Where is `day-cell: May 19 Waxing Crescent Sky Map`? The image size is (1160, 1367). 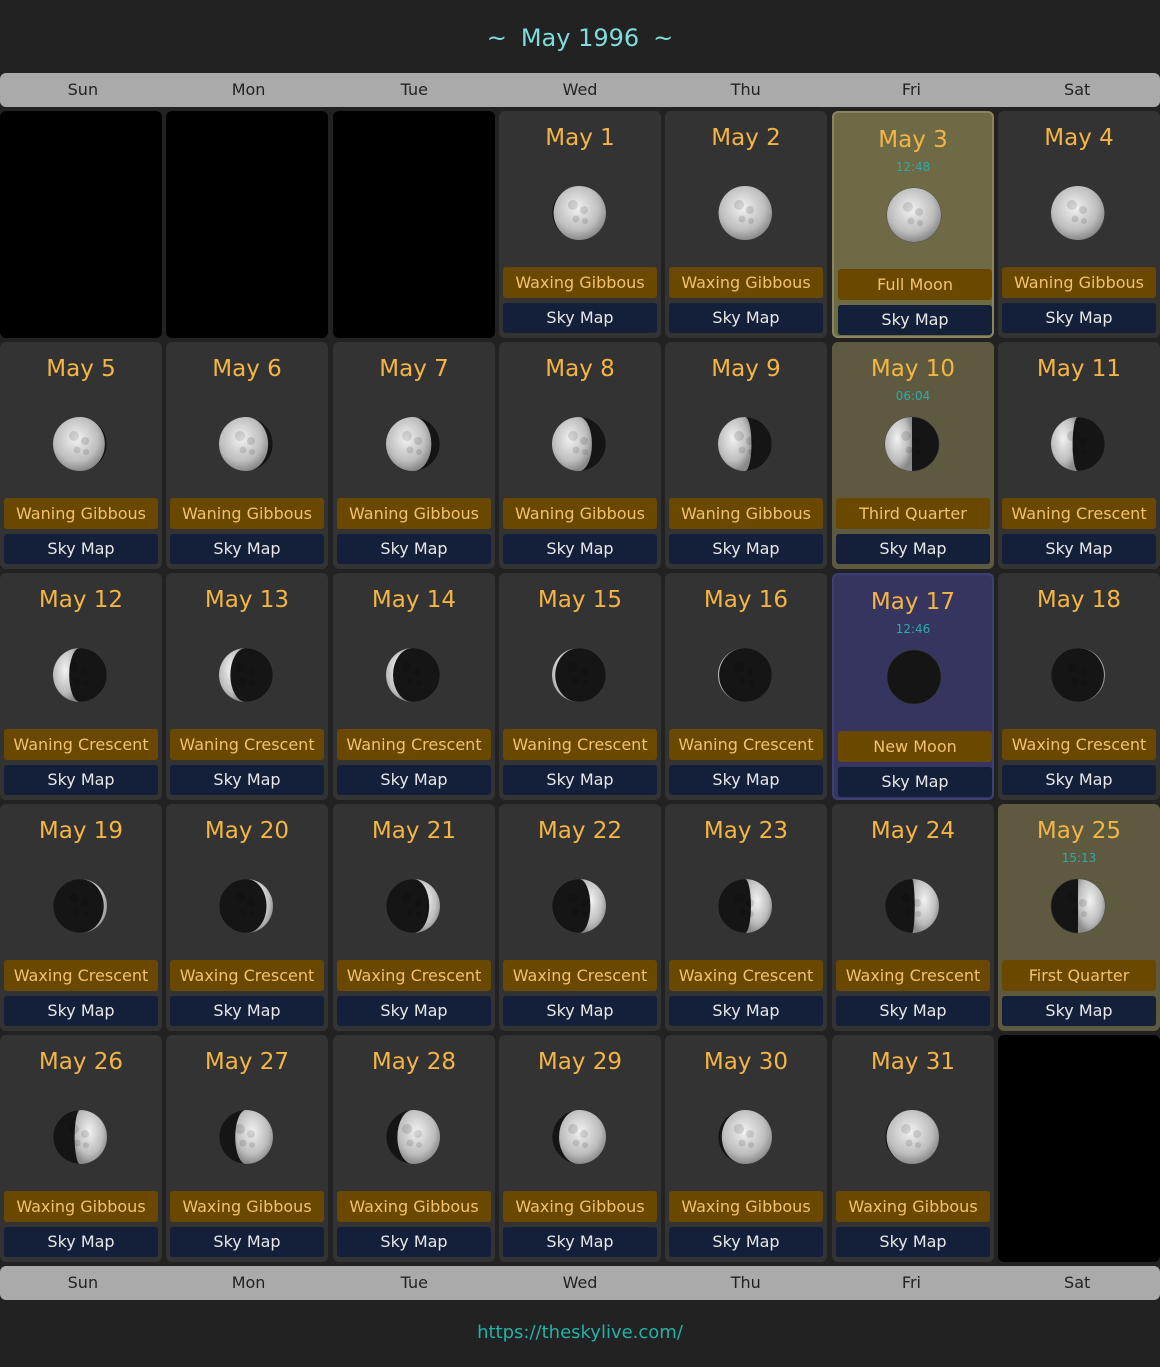
day-cell: May 19 Waxing Crescent Sky Map is located at coordinates (81, 917).